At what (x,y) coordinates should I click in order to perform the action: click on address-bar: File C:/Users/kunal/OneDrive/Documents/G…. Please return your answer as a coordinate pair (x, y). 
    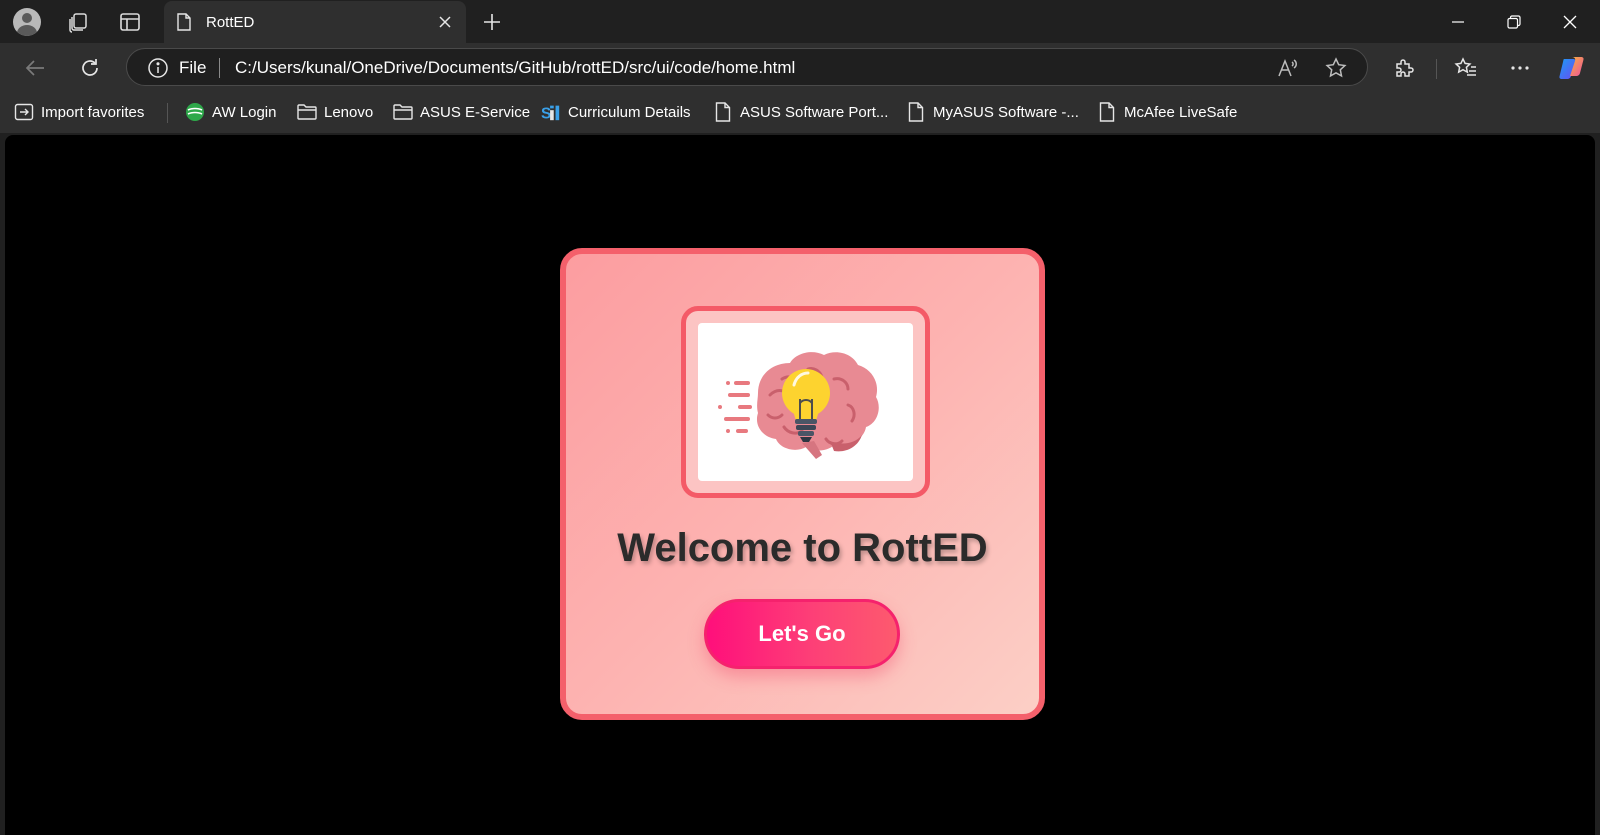
    Looking at the image, I should click on (747, 67).